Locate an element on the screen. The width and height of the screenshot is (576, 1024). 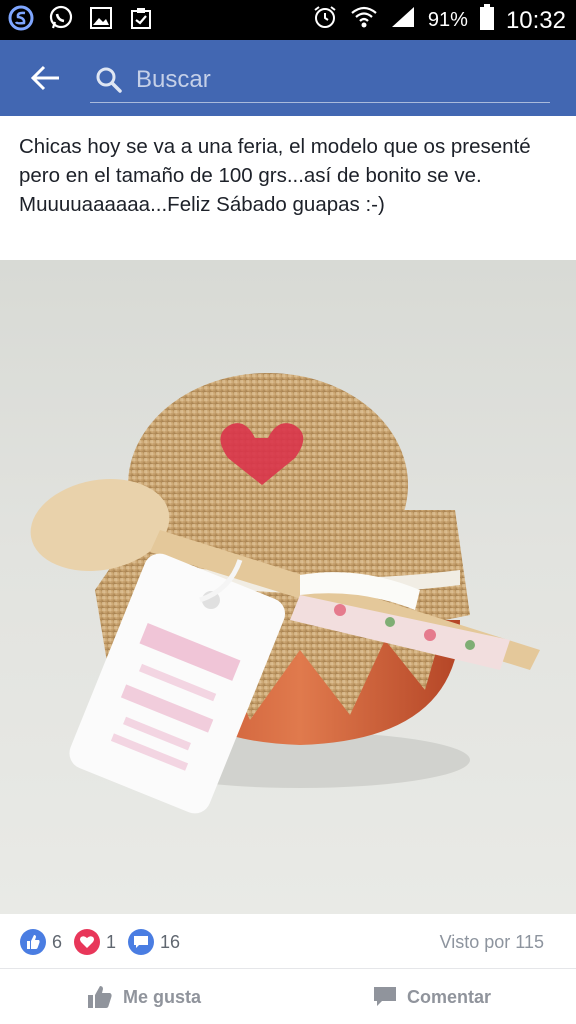
clock: 10:32 is located at coordinates (535, 20).